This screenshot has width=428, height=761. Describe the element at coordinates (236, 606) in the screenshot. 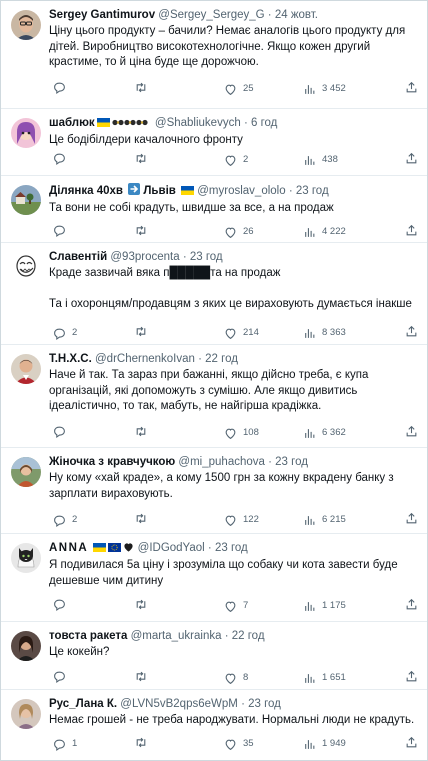

I see `like-button: 7` at that location.